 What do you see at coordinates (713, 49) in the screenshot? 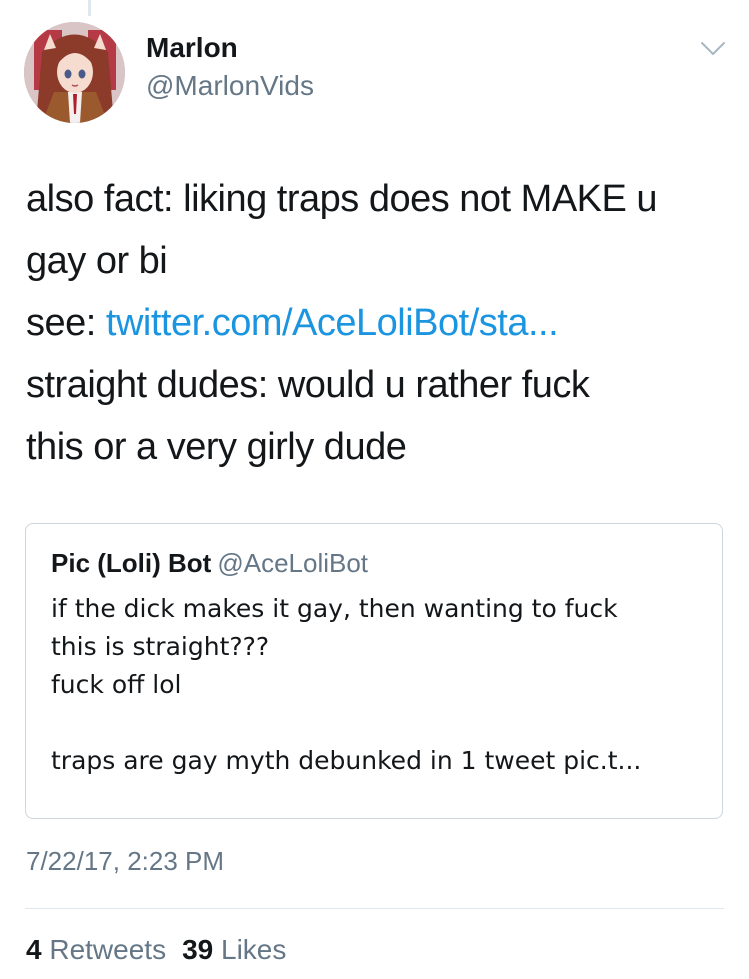
I see `chevron-down-icon` at bounding box center [713, 49].